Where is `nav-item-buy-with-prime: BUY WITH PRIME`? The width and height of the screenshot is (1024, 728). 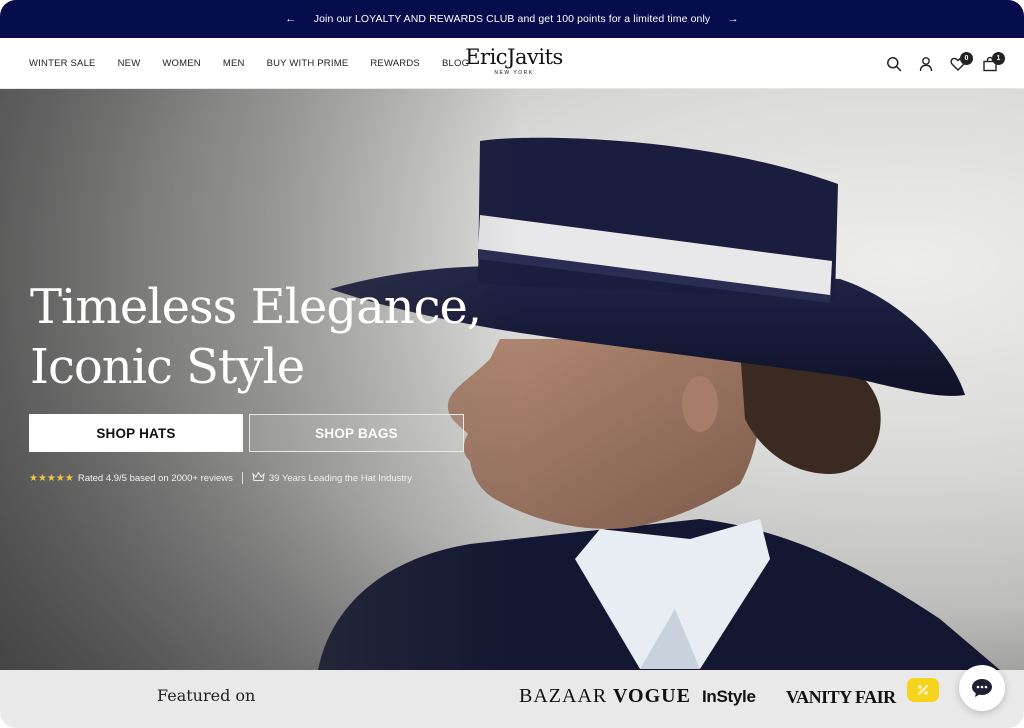 nav-item-buy-with-prime: BUY WITH PRIME is located at coordinates (308, 63).